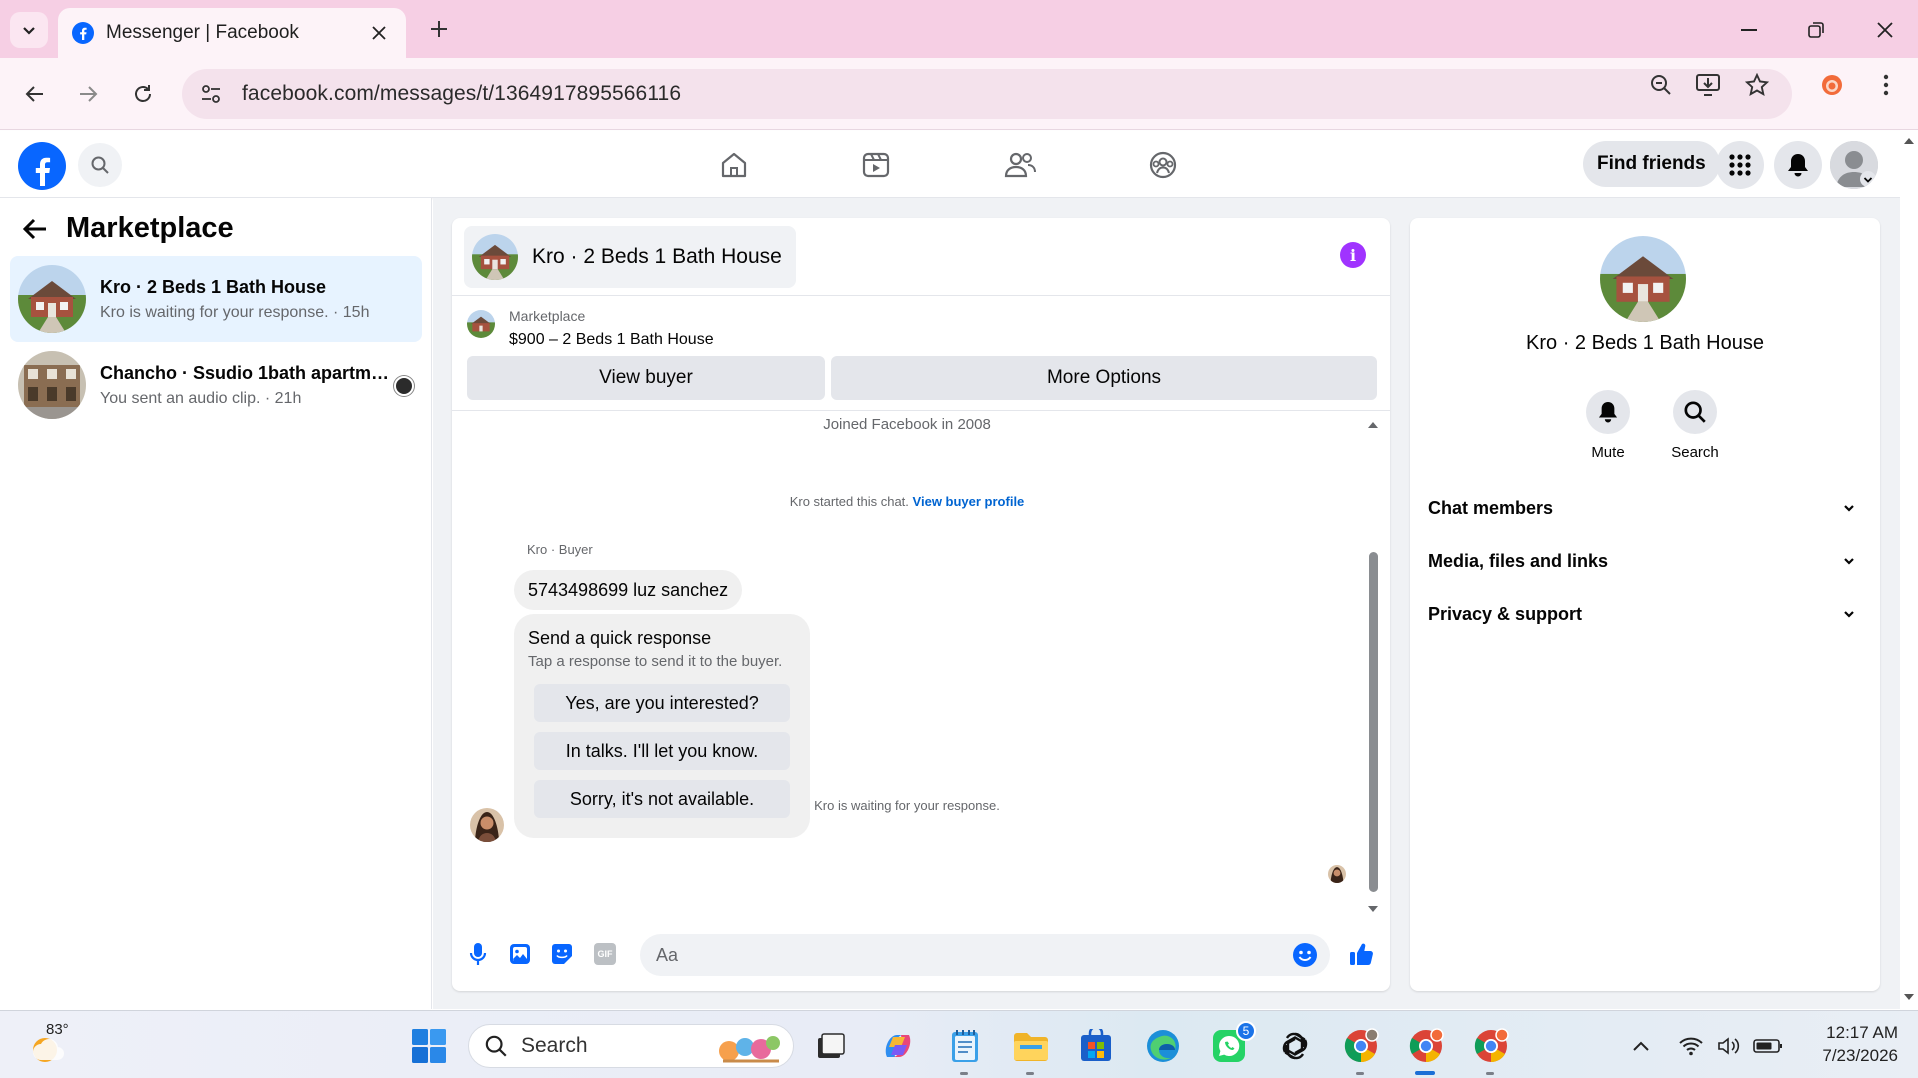 This screenshot has height=1078, width=1918. Describe the element at coordinates (1832, 85) in the screenshot. I see `extension-icon` at that location.